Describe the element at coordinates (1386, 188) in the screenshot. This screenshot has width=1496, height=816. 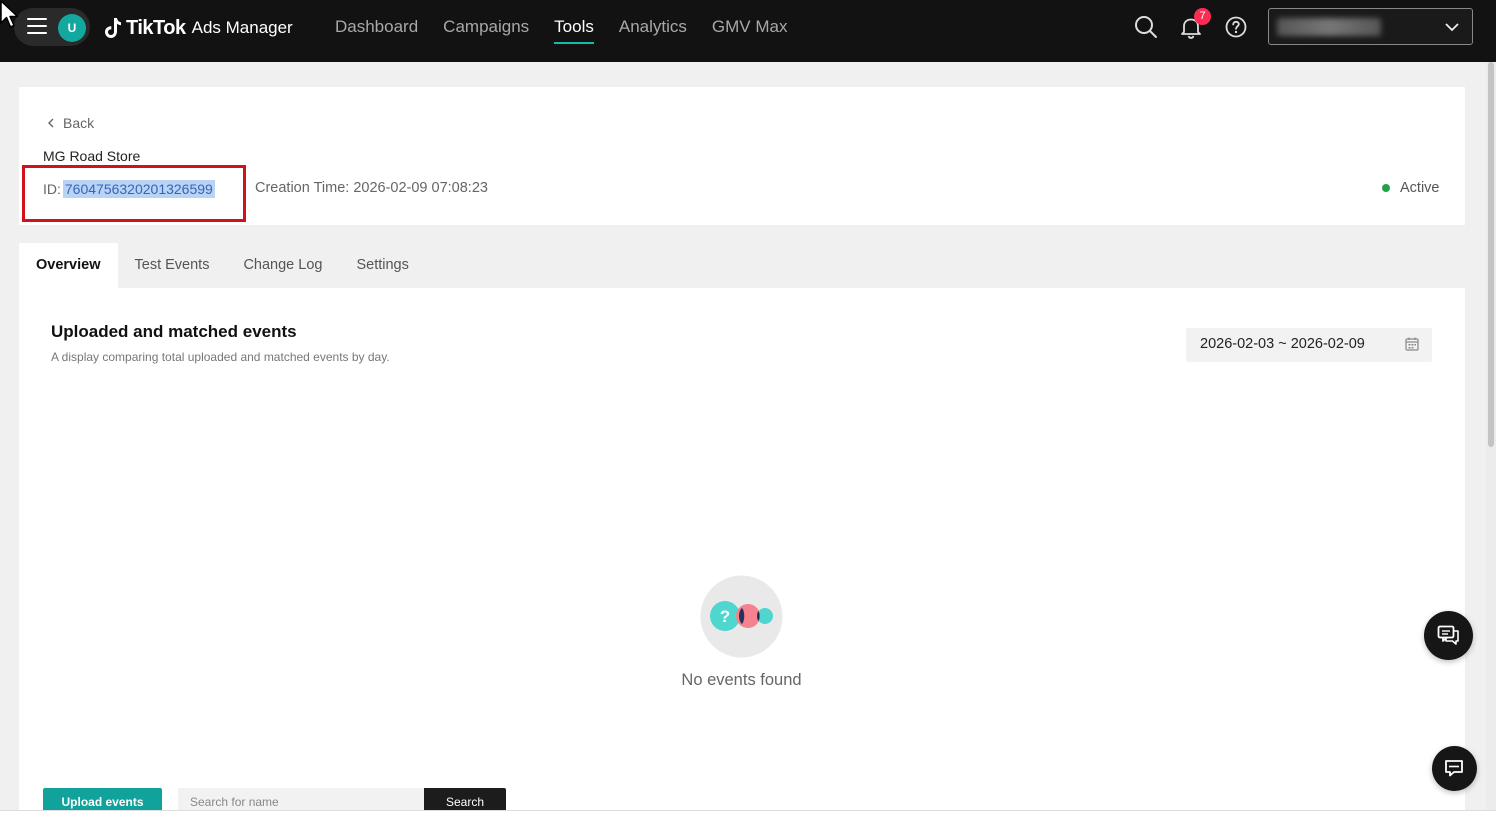
I see `status-dot` at that location.